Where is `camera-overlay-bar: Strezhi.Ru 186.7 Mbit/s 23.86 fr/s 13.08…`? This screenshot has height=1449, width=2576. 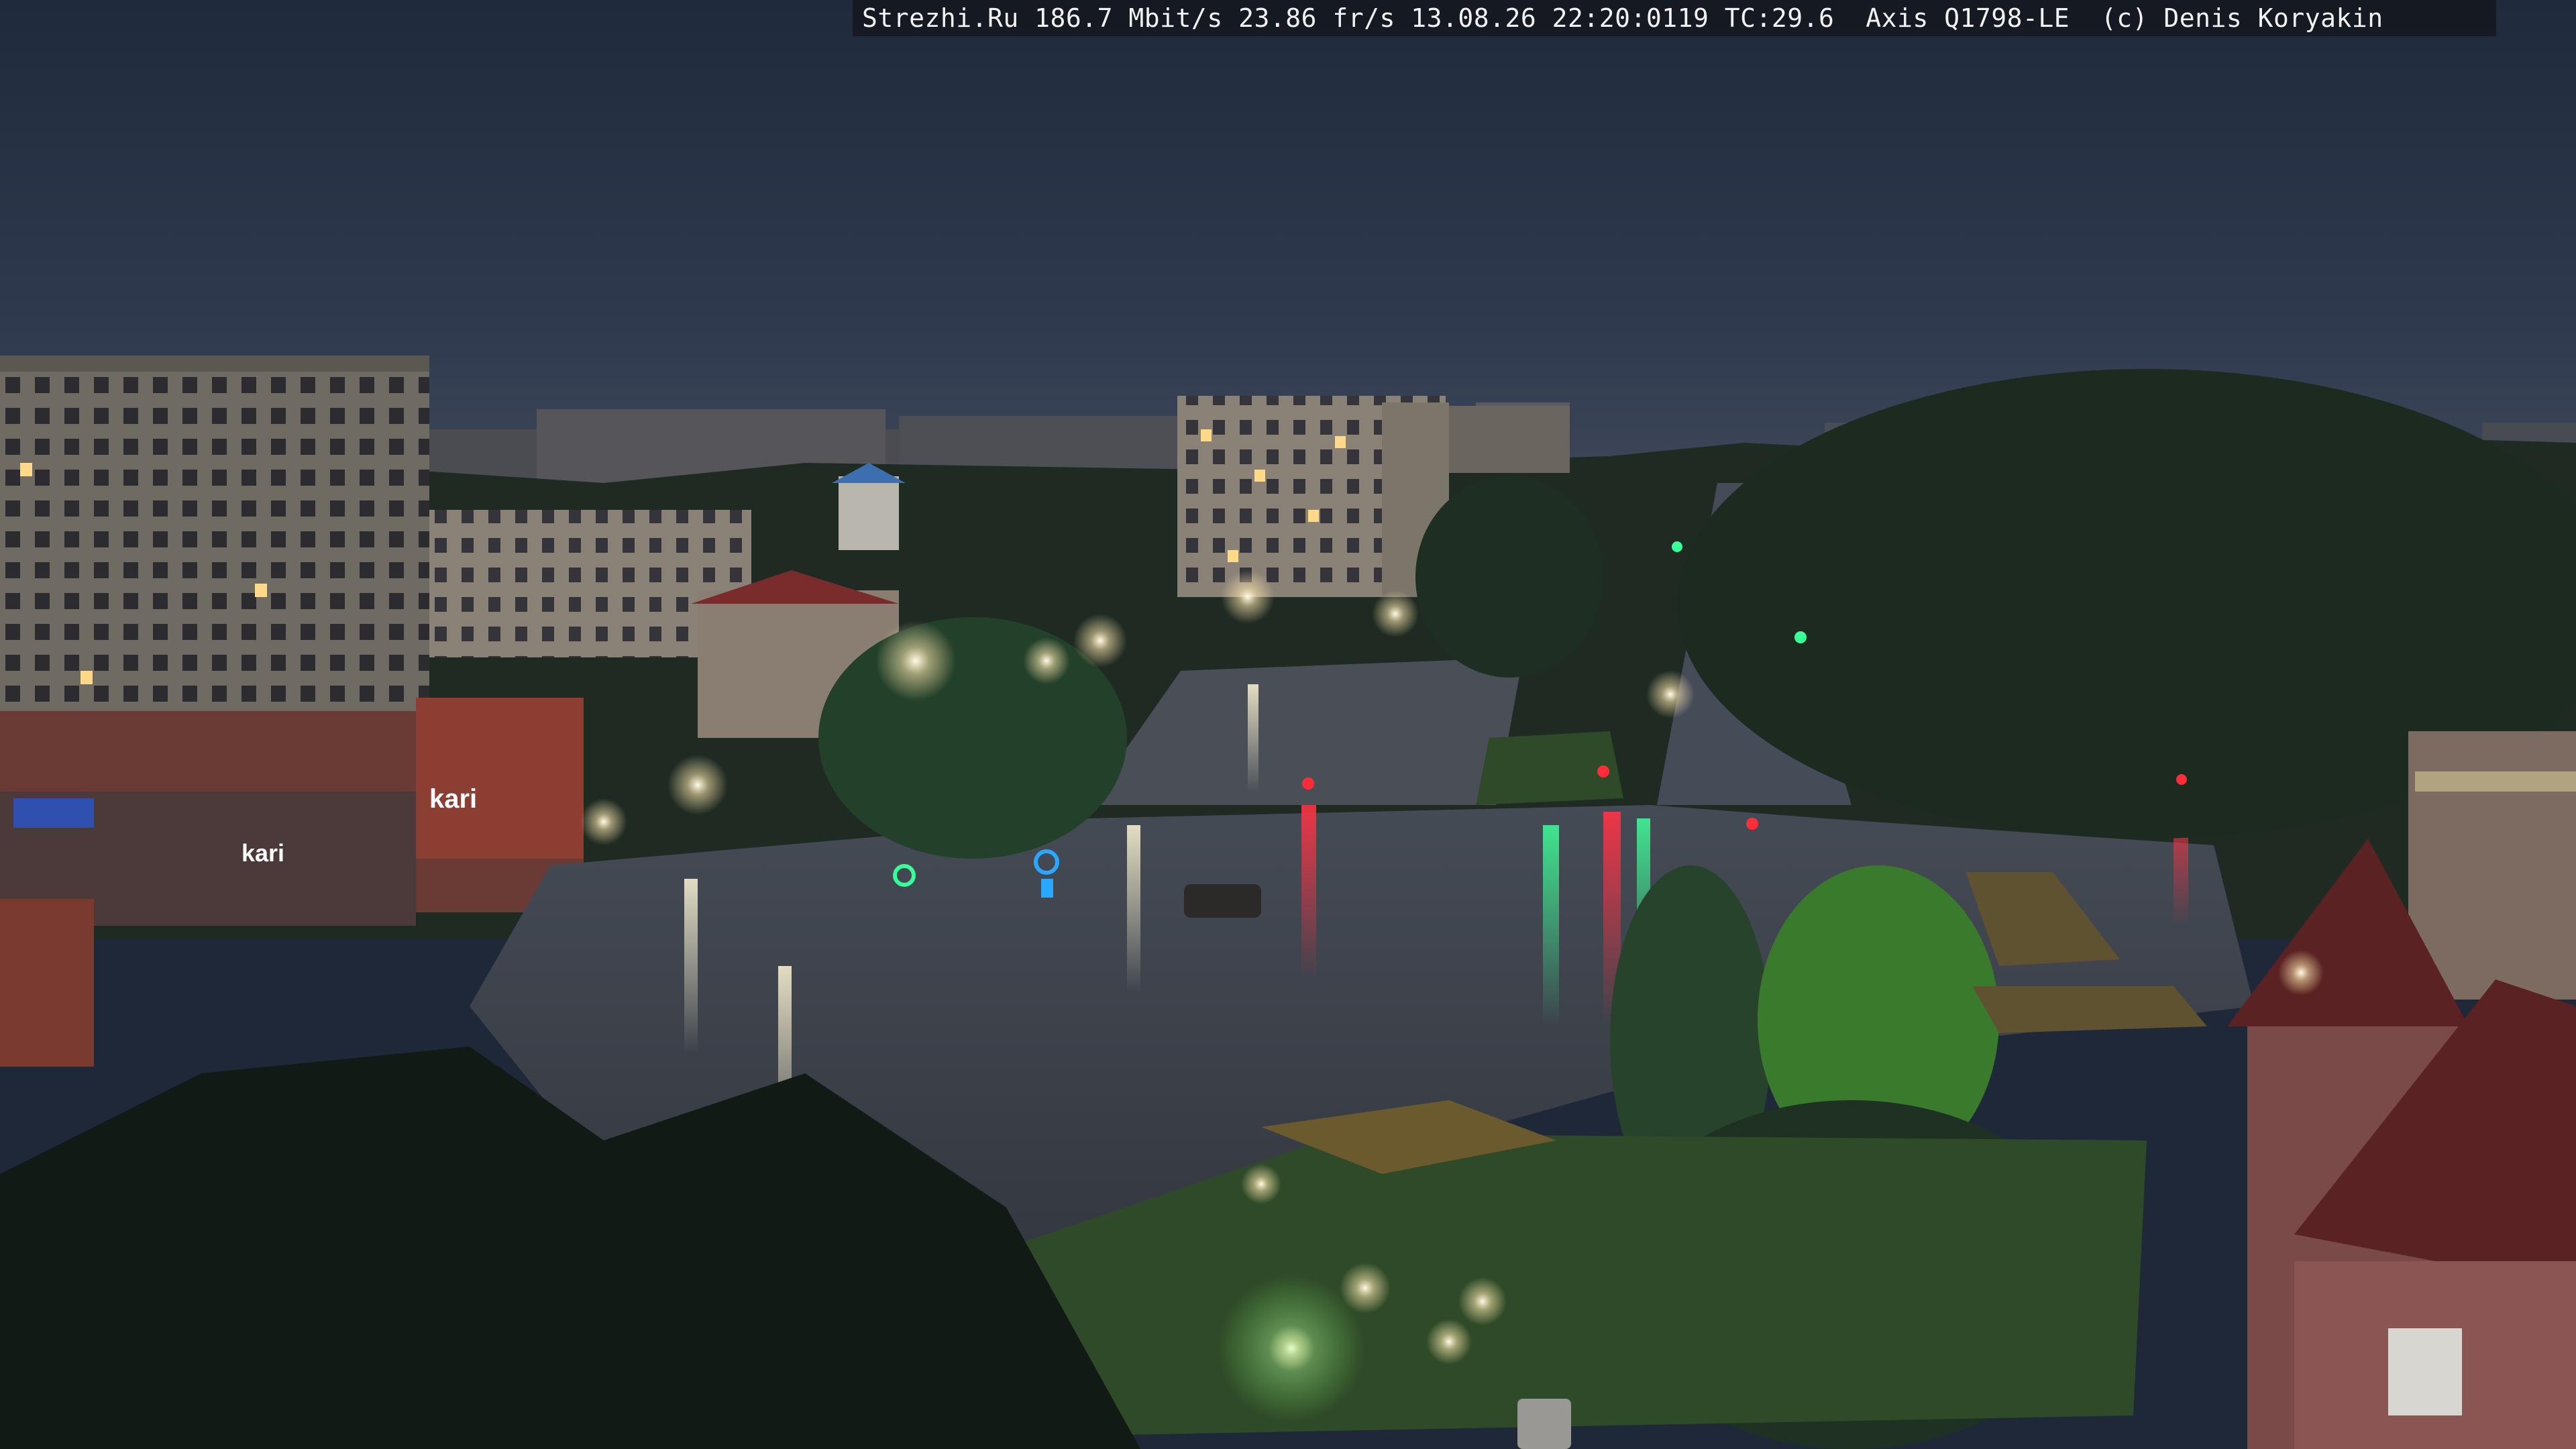
camera-overlay-bar: Strezhi.Ru 186.7 Mbit/s 23.86 fr/s 13.08… is located at coordinates (1674, 18).